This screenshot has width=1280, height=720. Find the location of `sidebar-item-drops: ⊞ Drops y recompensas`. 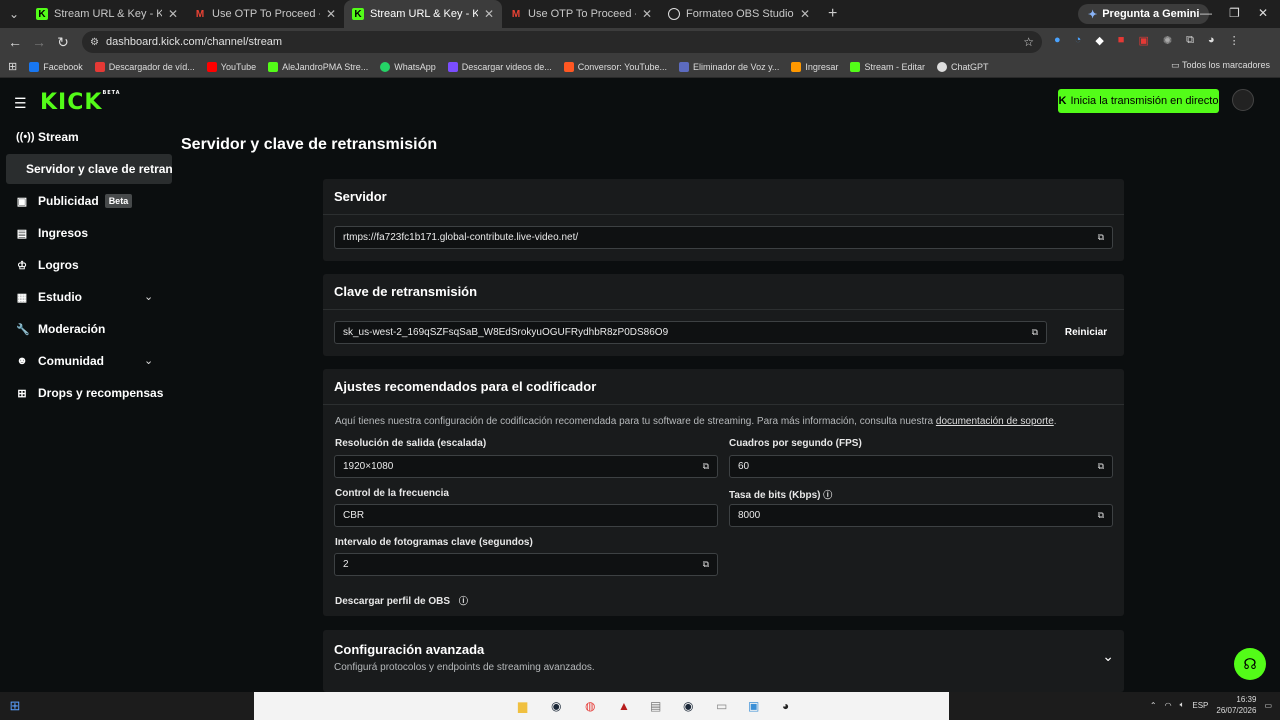

sidebar-item-drops: ⊞ Drops y recompensas is located at coordinates (89, 393).